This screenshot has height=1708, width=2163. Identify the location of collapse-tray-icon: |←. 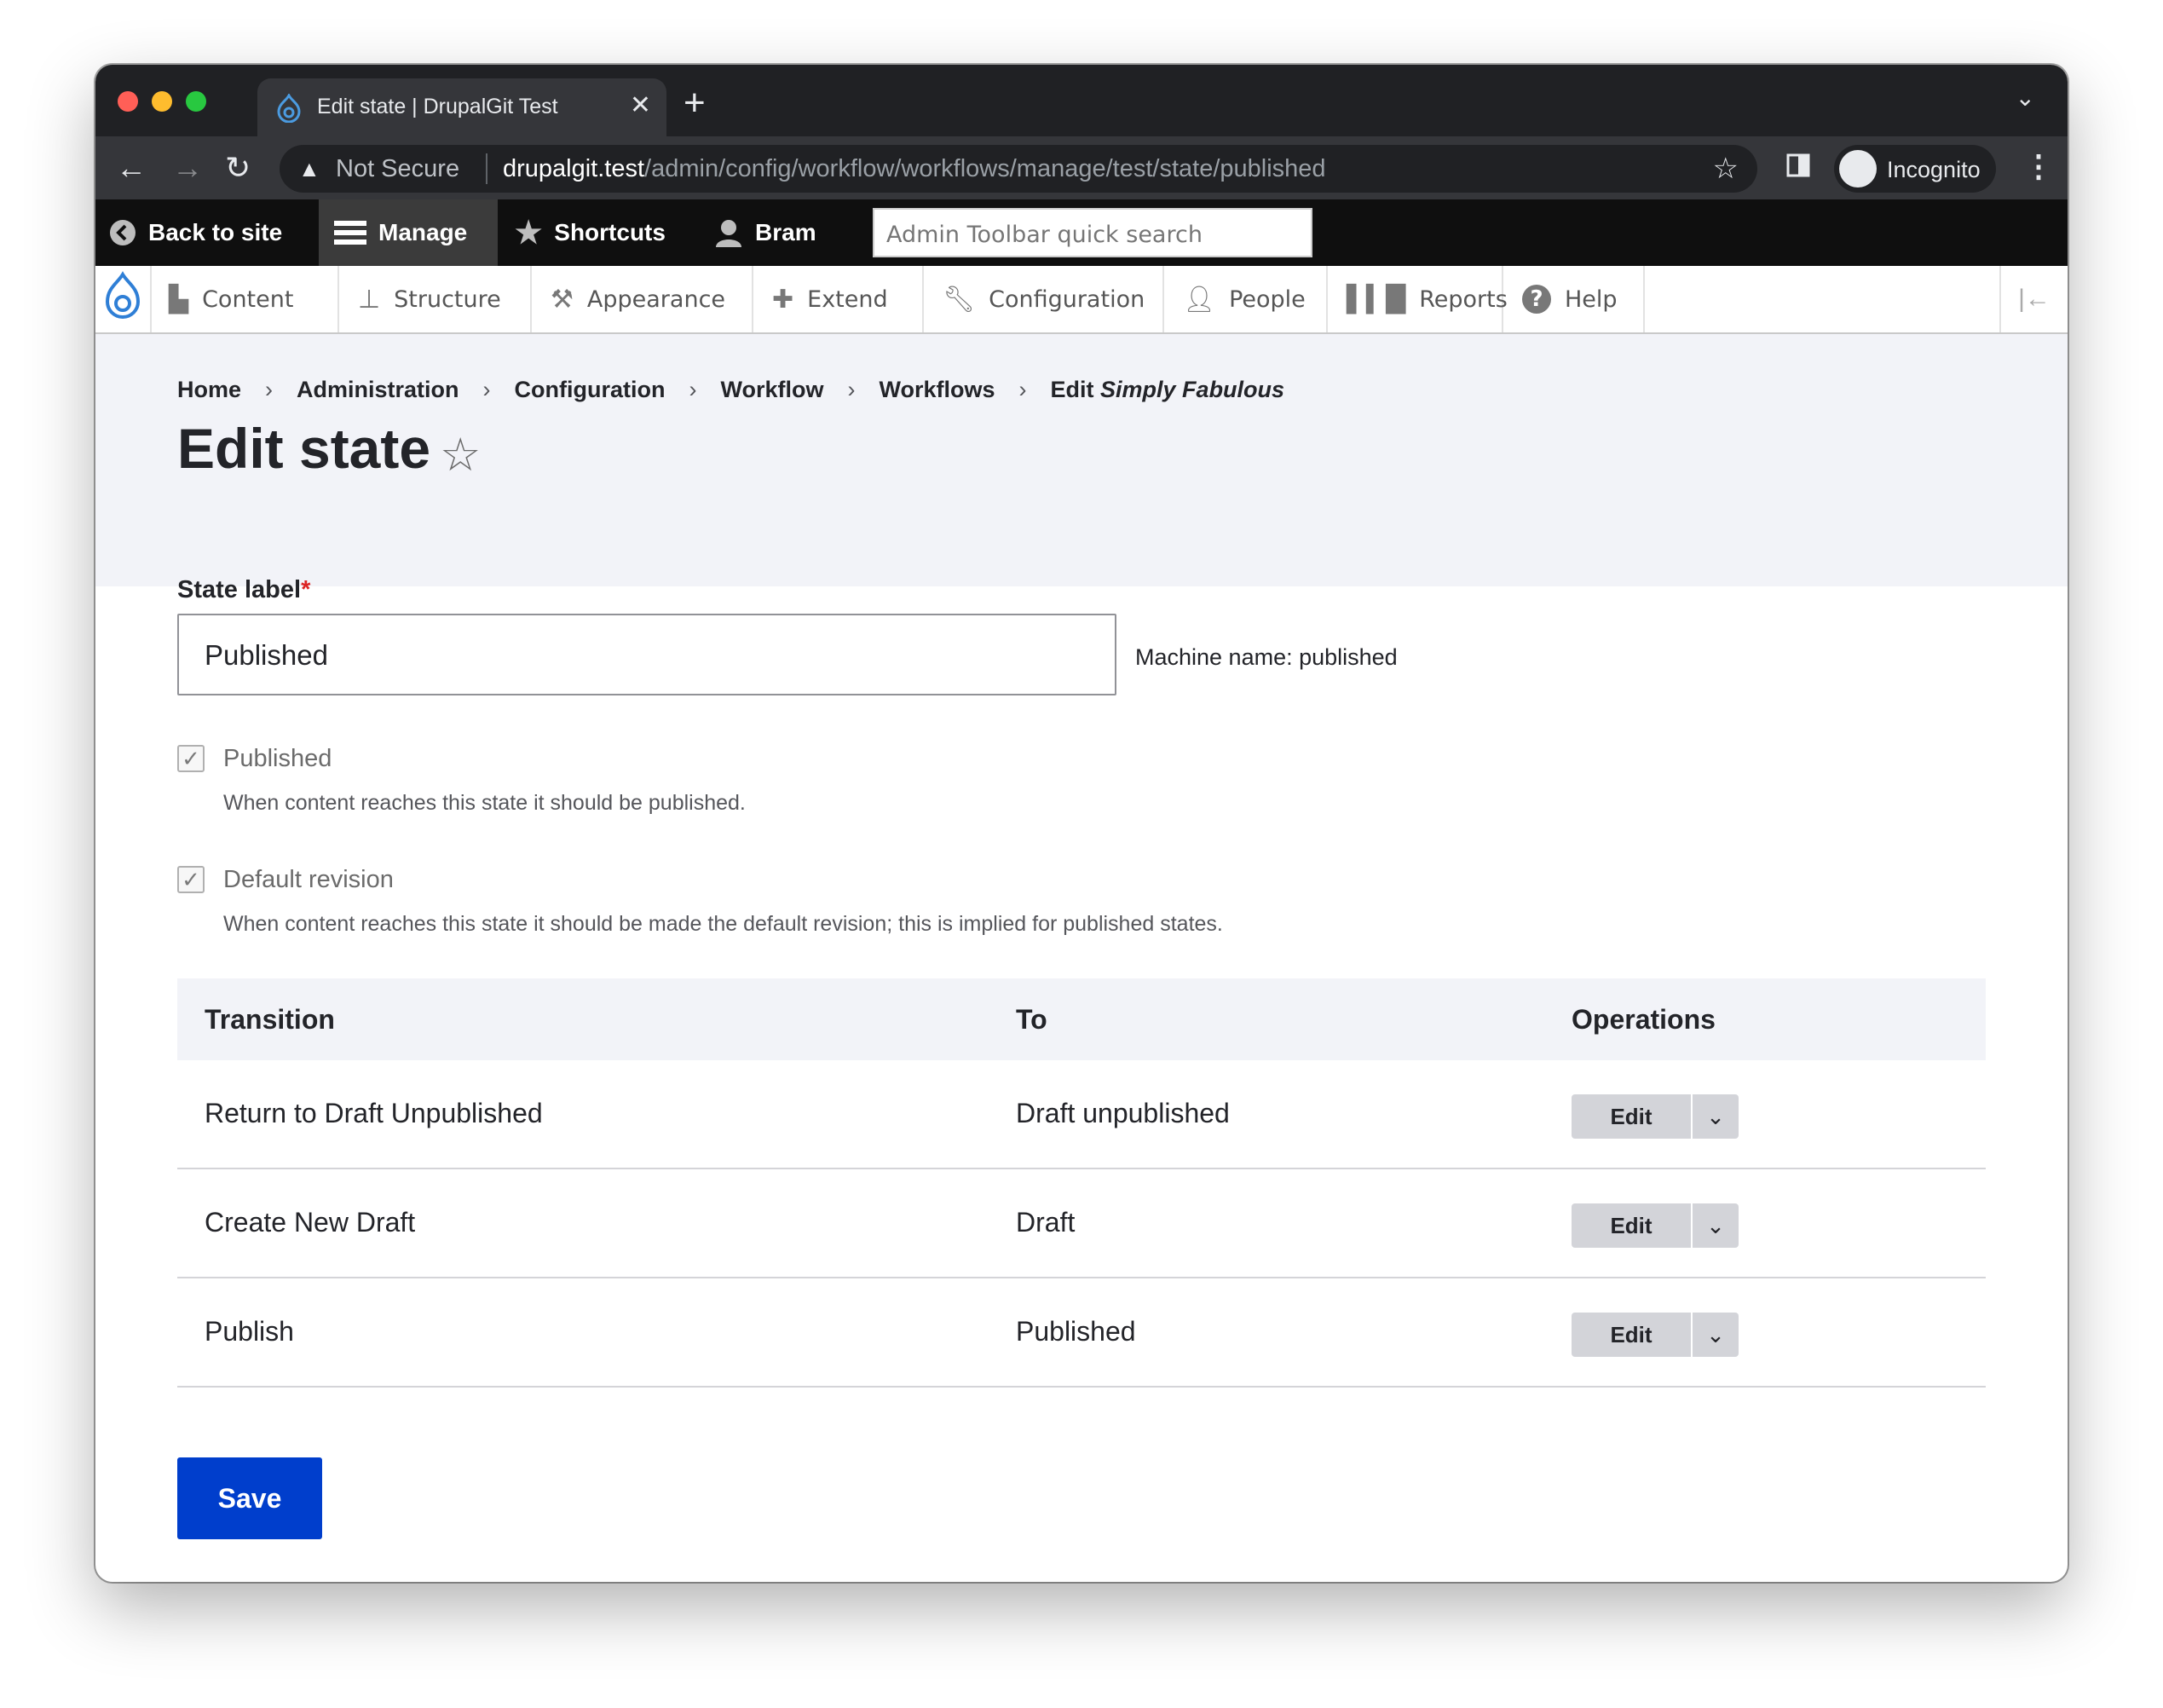
(2033, 299).